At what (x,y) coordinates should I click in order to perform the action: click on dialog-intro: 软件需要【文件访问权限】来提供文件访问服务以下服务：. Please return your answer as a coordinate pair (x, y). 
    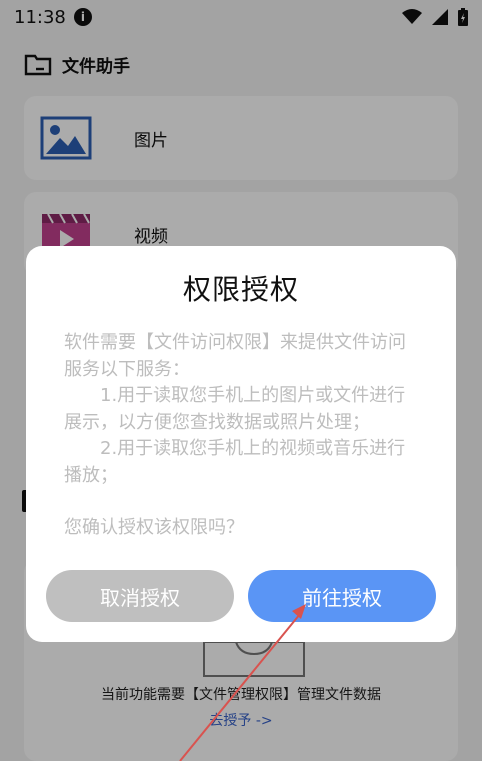
    Looking at the image, I should click on (235, 356).